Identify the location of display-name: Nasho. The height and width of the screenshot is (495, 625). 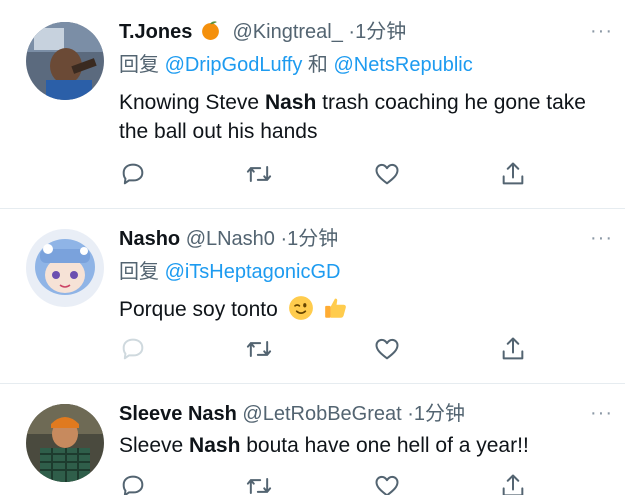
(149, 239).